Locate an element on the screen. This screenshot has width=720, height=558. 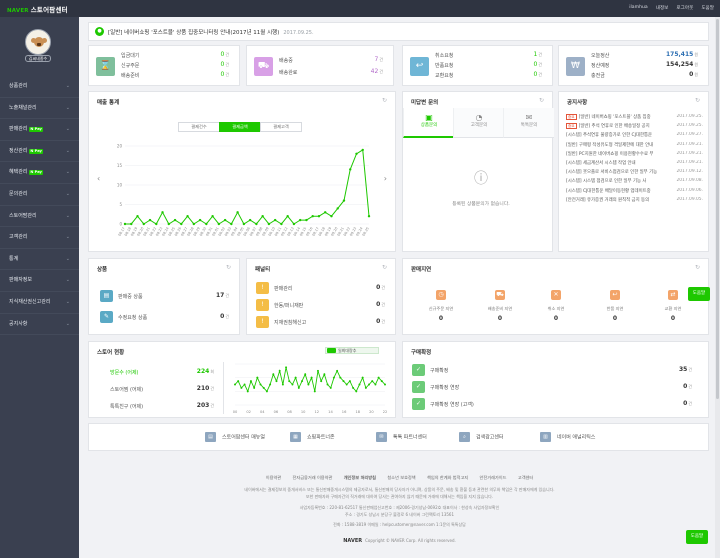
store-stat-value: 203건 is located at coordinates (194, 405).